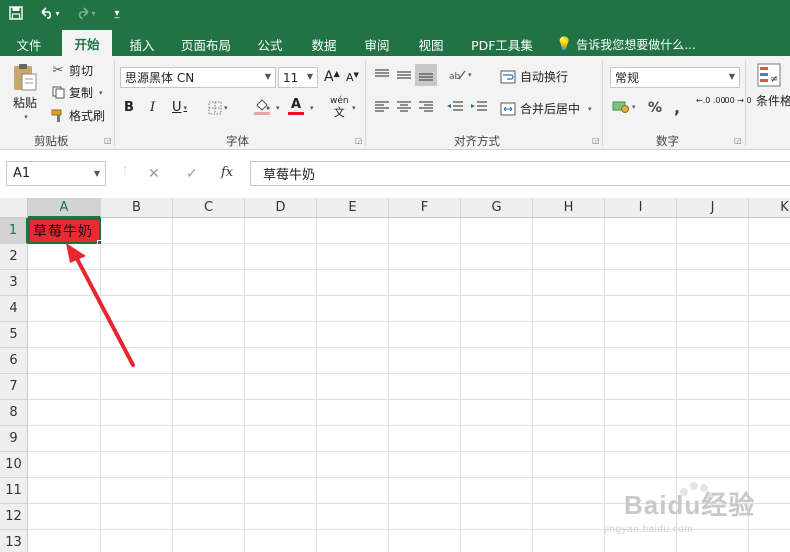  What do you see at coordinates (76, 253) in the screenshot?
I see `red-arrow-head` at bounding box center [76, 253].